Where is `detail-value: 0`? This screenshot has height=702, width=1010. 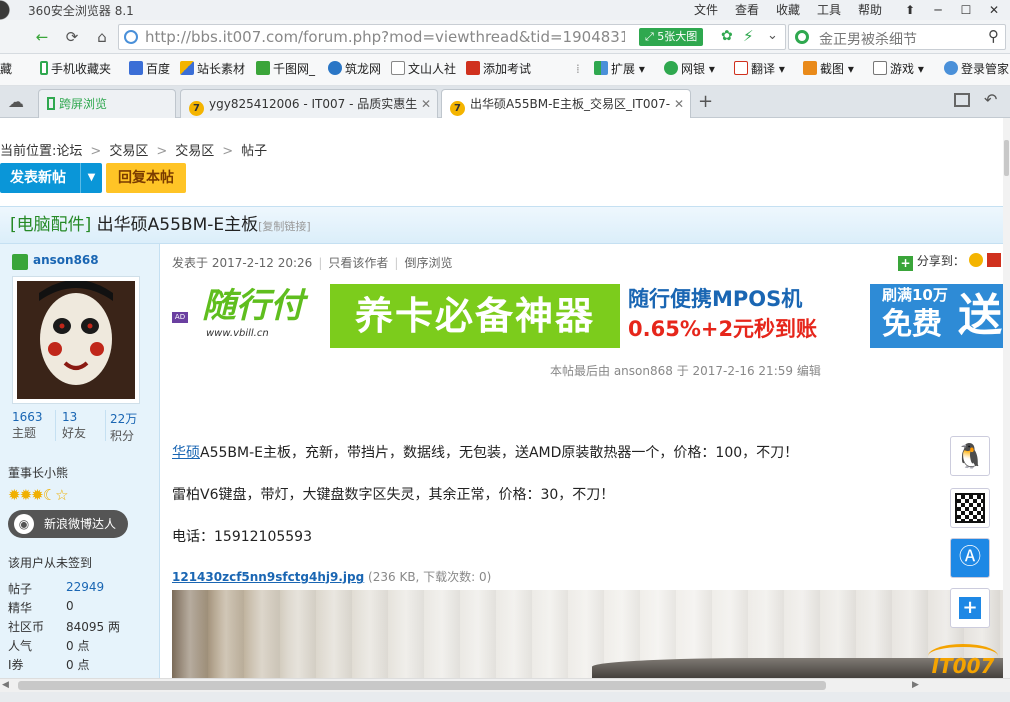
detail-value: 0 is located at coordinates (70, 606).